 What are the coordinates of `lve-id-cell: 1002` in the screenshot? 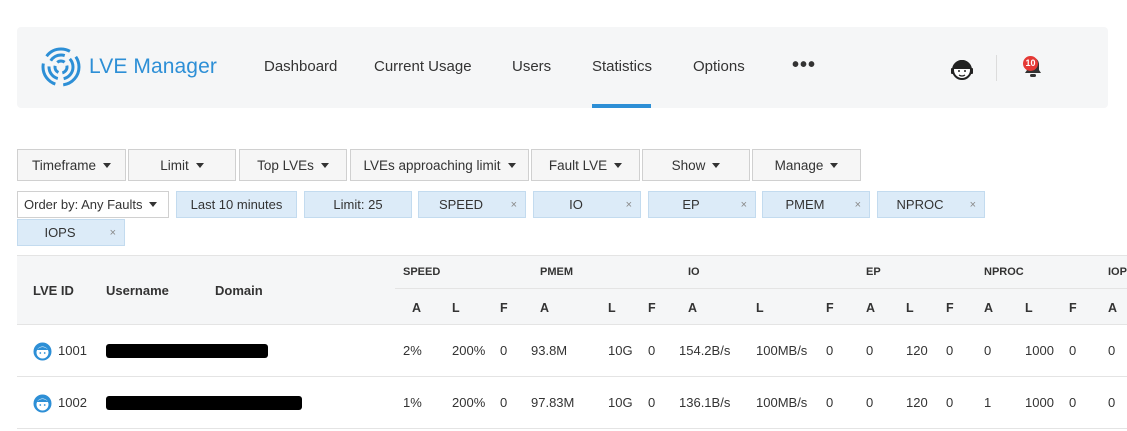 It's located at (72, 402).